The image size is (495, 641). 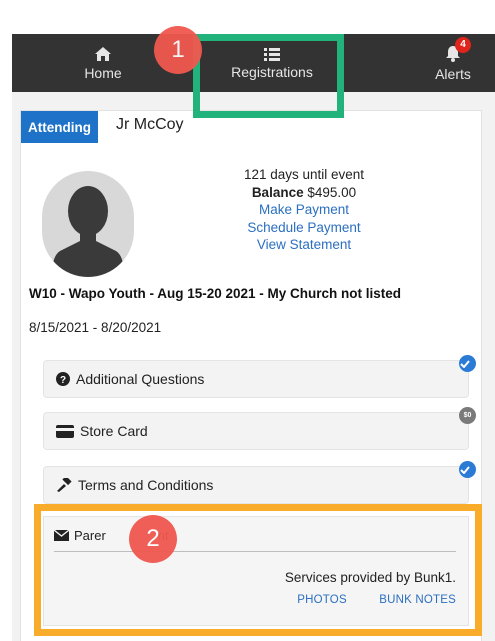 What do you see at coordinates (103, 72) in the screenshot?
I see `nav-home-label: Home` at bounding box center [103, 72].